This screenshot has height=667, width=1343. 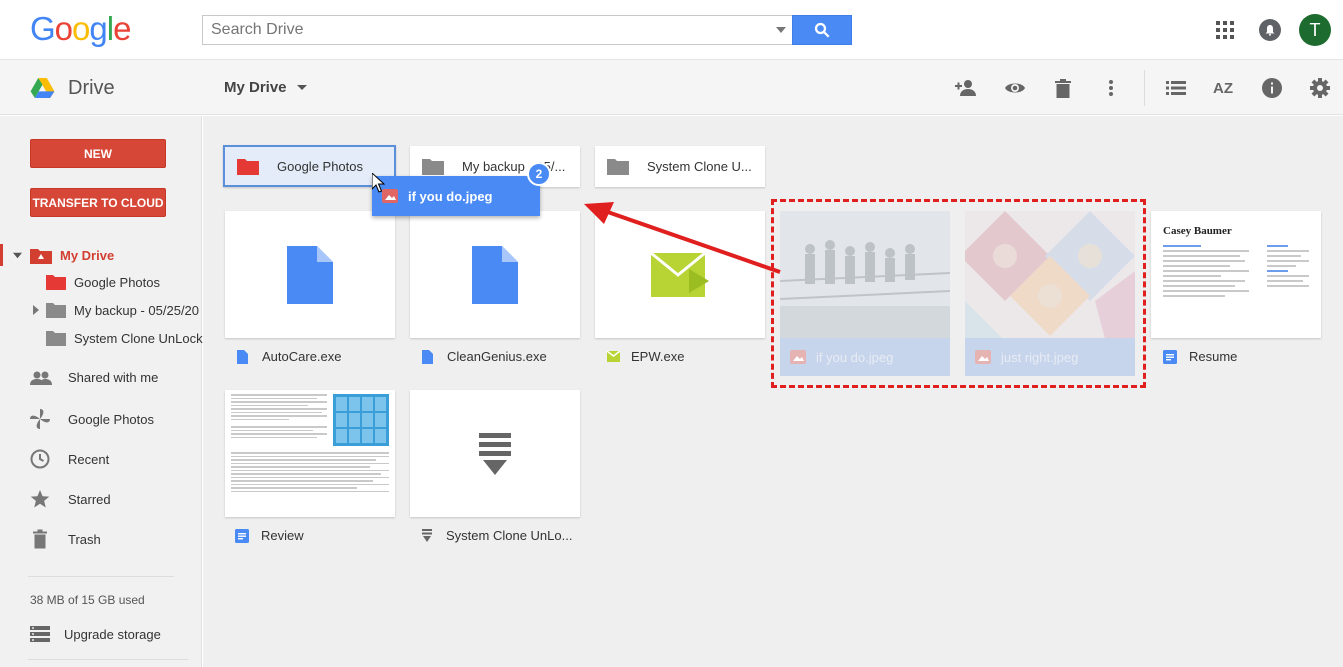 What do you see at coordinates (539, 174) in the screenshot?
I see `drag-count-badge: 2` at bounding box center [539, 174].